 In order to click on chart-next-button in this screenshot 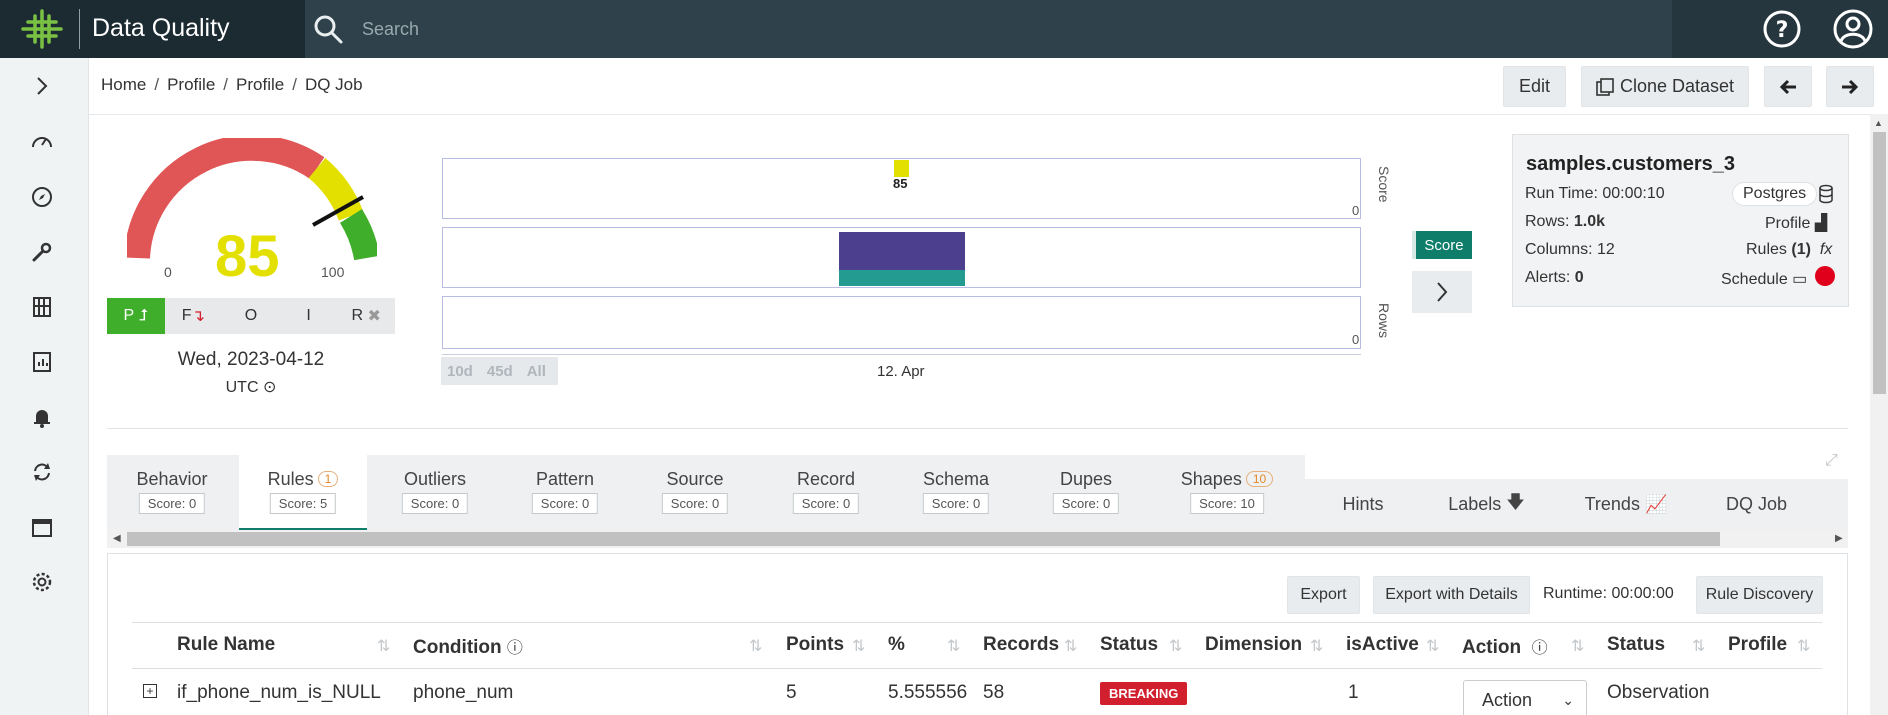, I will do `click(1442, 292)`.